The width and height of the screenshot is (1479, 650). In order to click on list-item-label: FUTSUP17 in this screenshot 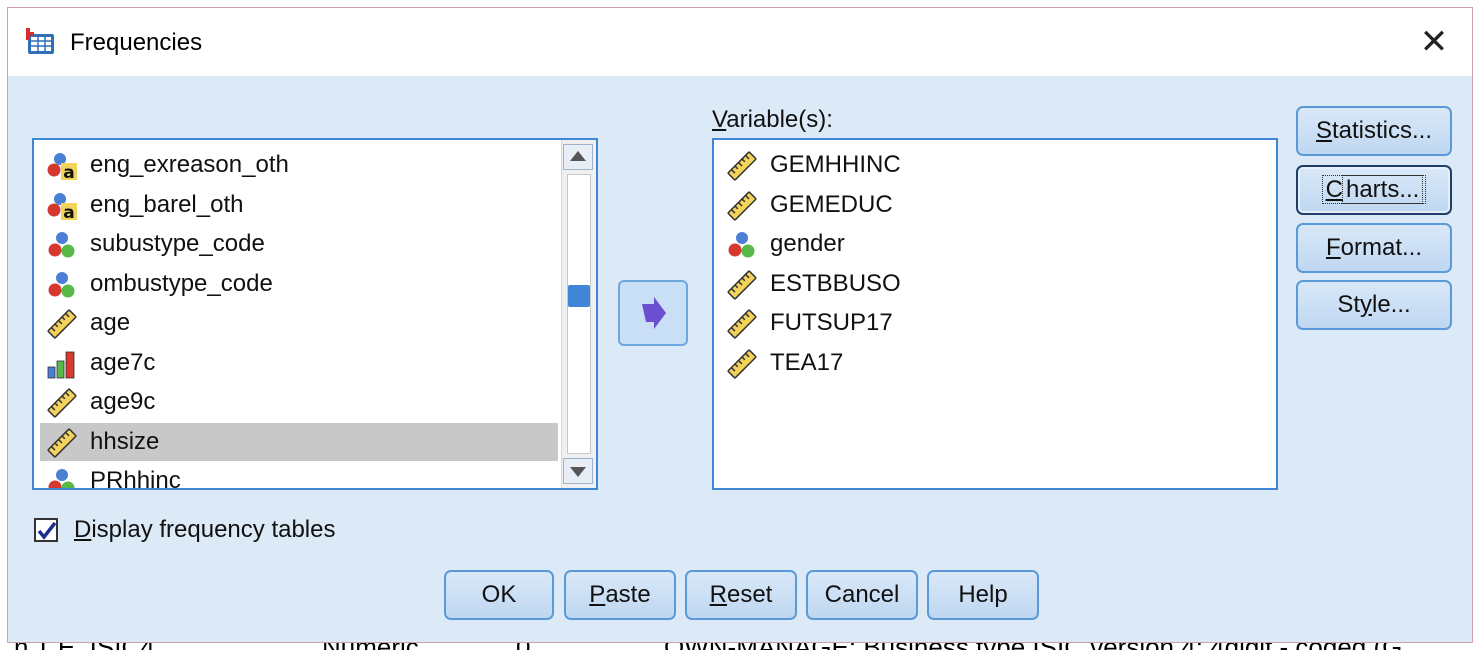, I will do `click(831, 322)`.